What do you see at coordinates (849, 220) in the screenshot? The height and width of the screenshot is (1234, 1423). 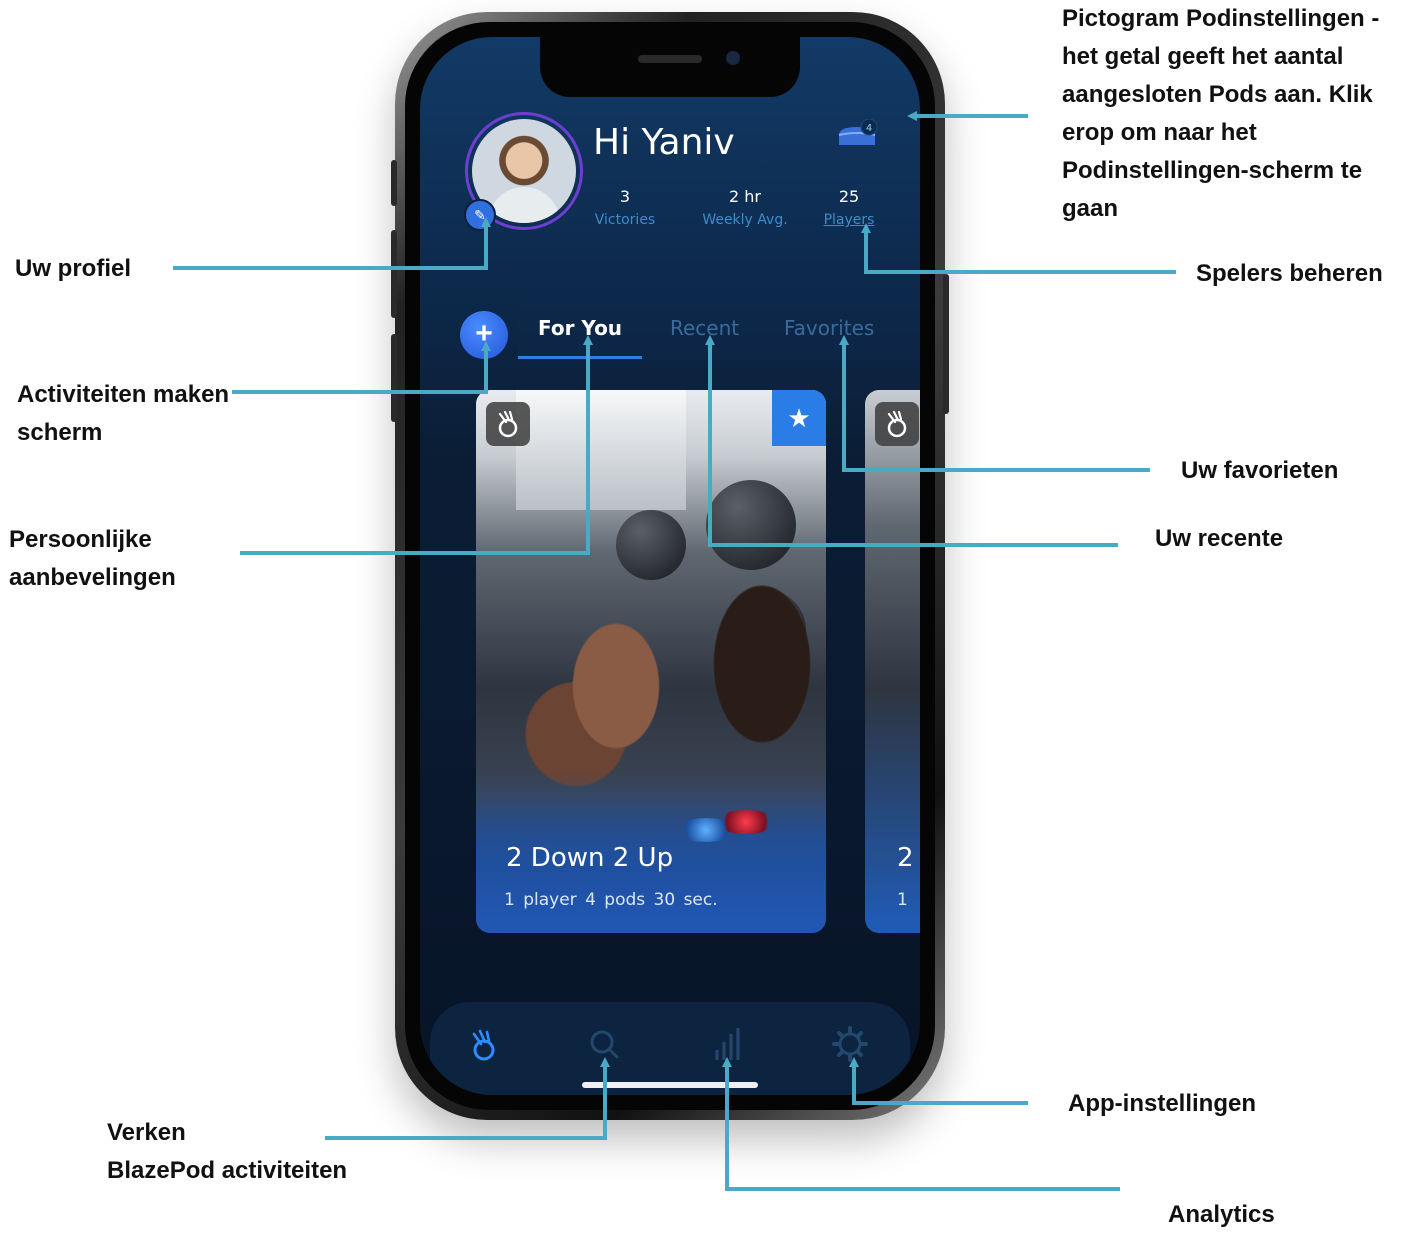 I see `players-link: Players` at bounding box center [849, 220].